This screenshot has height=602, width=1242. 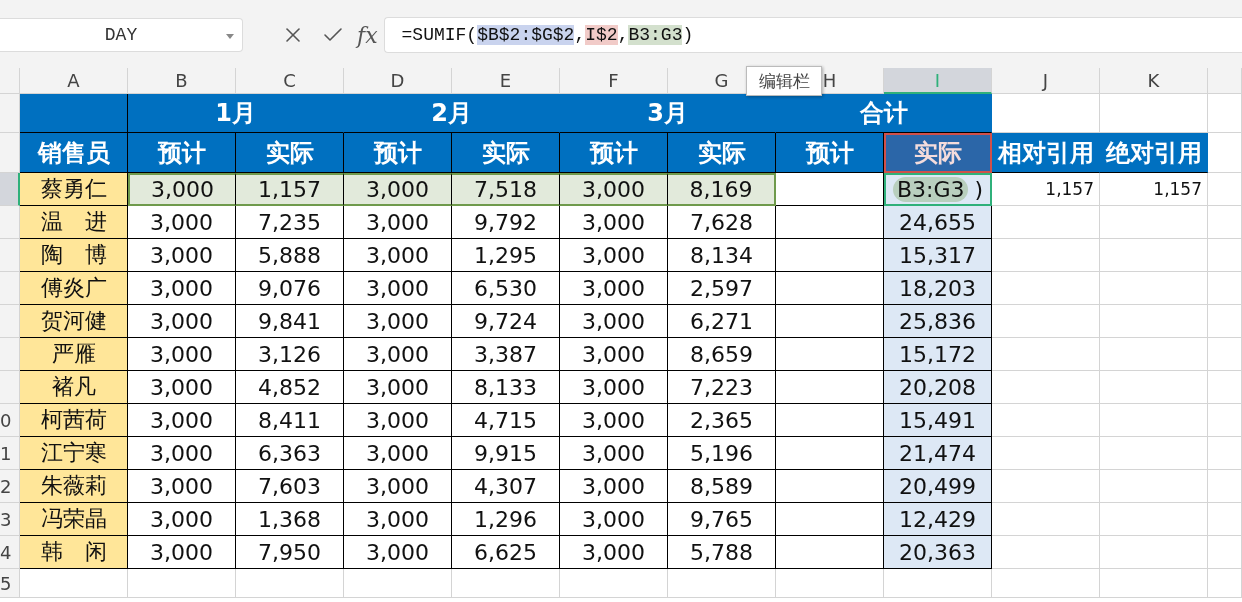 I want to click on column-heading: 相对引用, so click(x=1046, y=153).